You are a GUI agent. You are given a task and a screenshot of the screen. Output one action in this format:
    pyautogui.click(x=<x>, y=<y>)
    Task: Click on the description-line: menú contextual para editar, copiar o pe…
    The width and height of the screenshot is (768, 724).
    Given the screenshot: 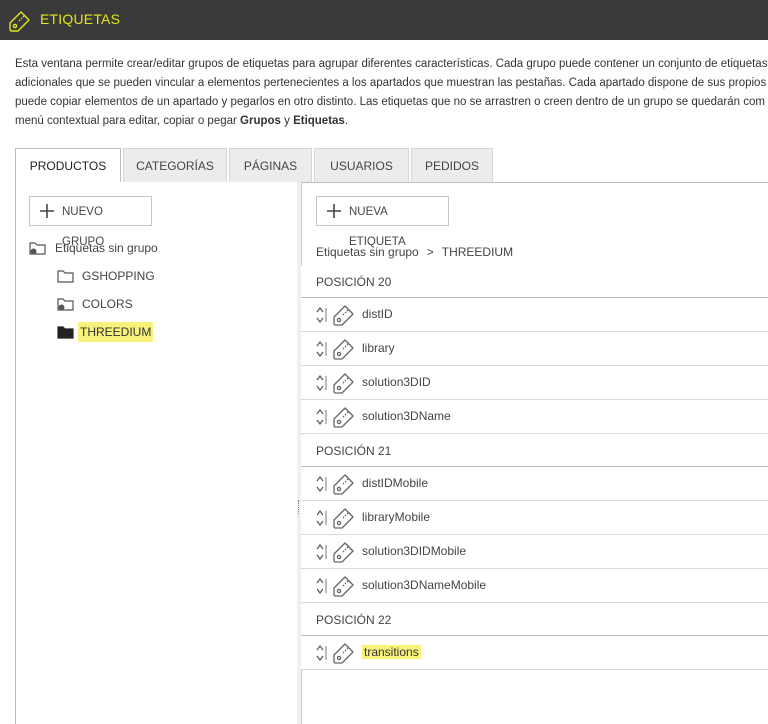 What is the action you would take?
    pyautogui.click(x=182, y=121)
    